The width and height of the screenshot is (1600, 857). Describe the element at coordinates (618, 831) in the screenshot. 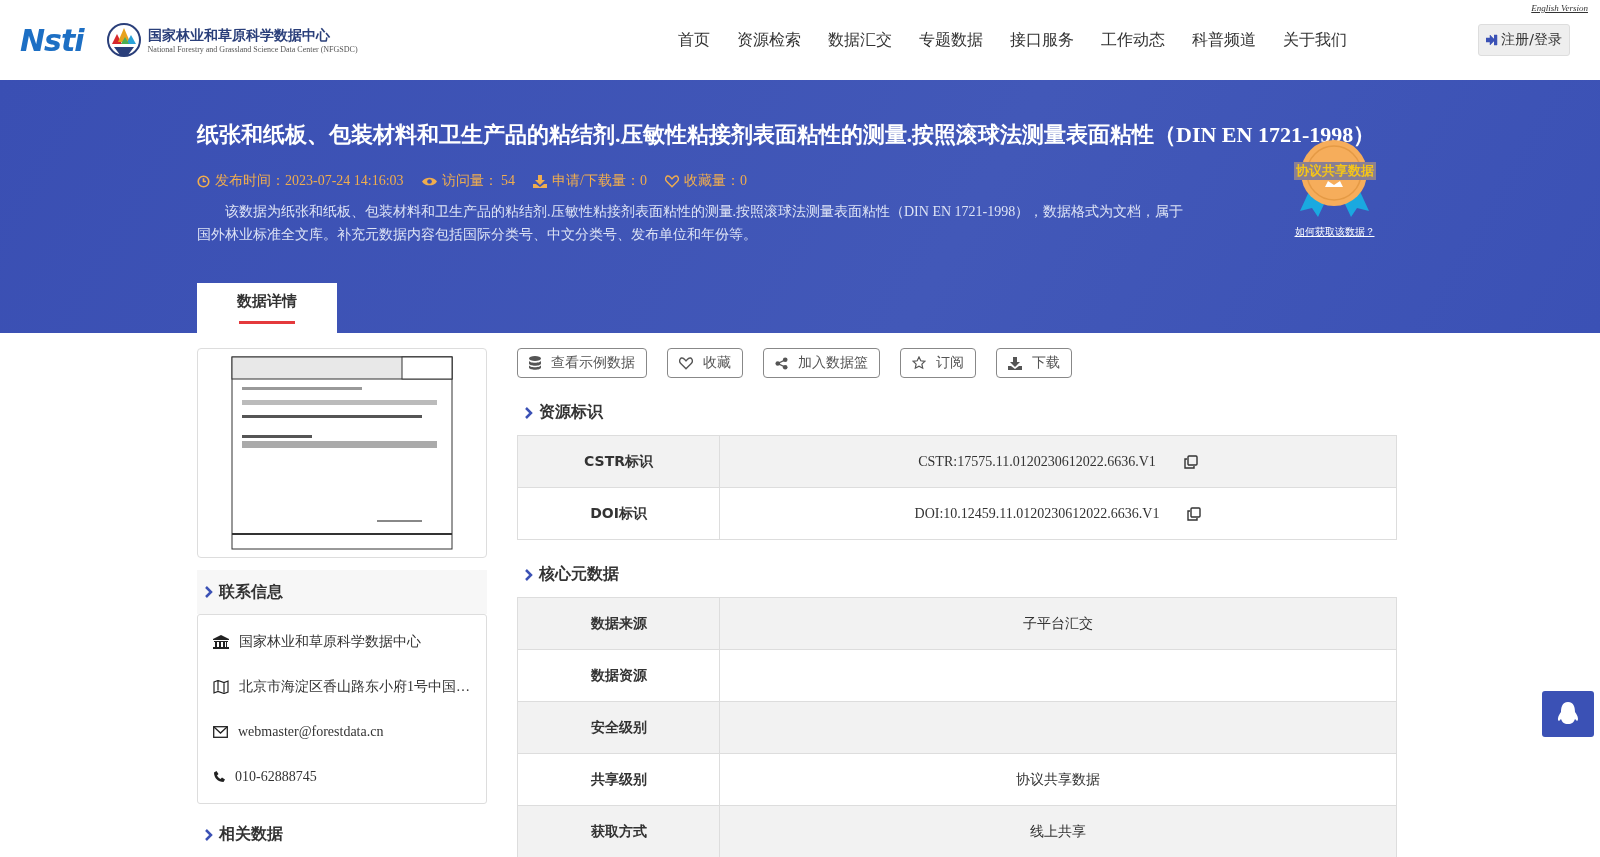

I see `label-cell: 获取方式` at that location.